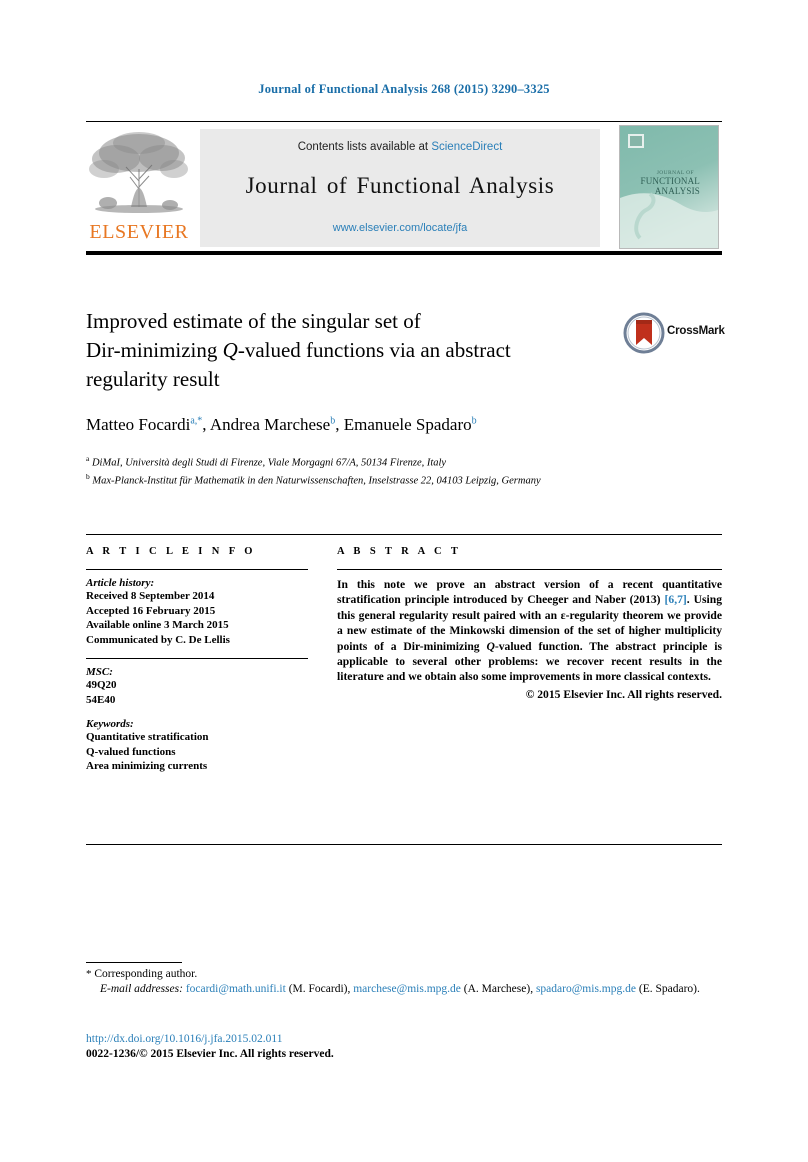 The width and height of the screenshot is (808, 1162). I want to click on abstract-rule, so click(529, 569).